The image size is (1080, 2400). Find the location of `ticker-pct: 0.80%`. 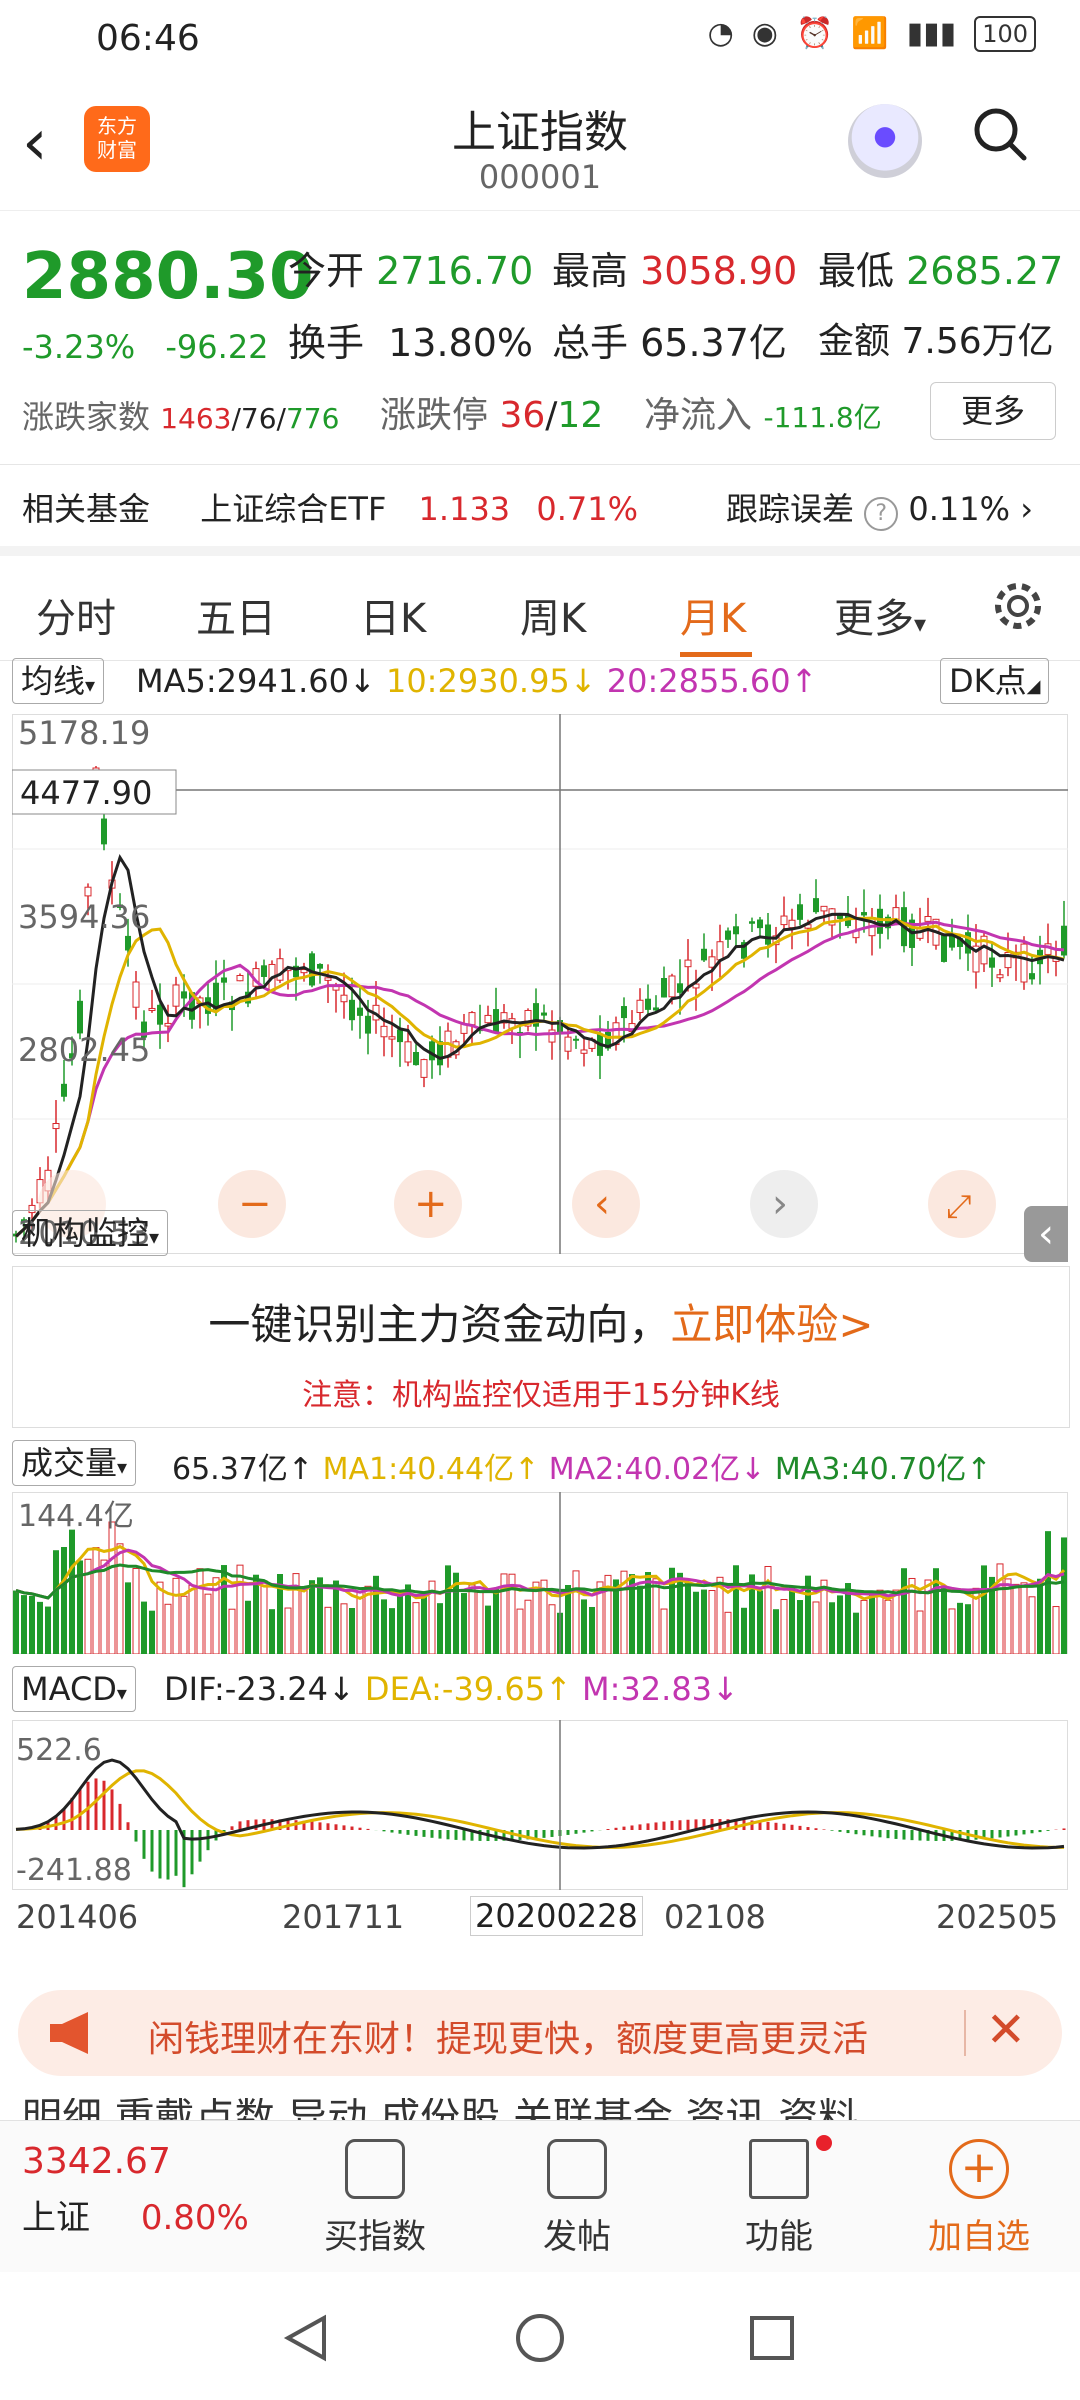

ticker-pct: 0.80% is located at coordinates (194, 2218).